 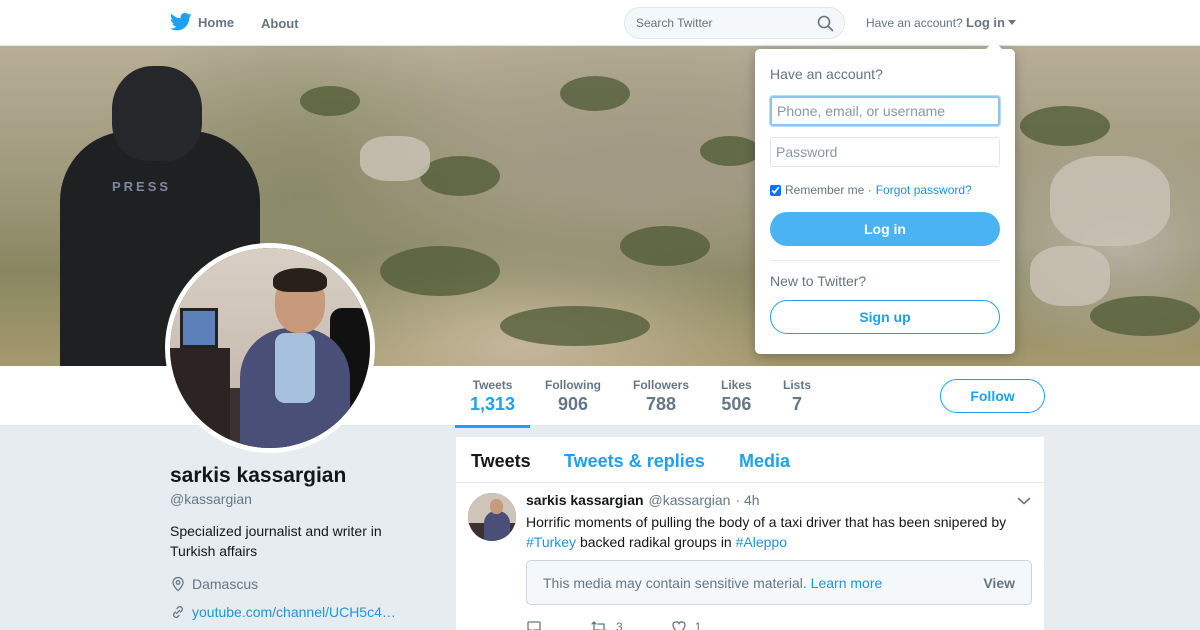 I want to click on tweet-author-handle: @kassargian, so click(x=690, y=500).